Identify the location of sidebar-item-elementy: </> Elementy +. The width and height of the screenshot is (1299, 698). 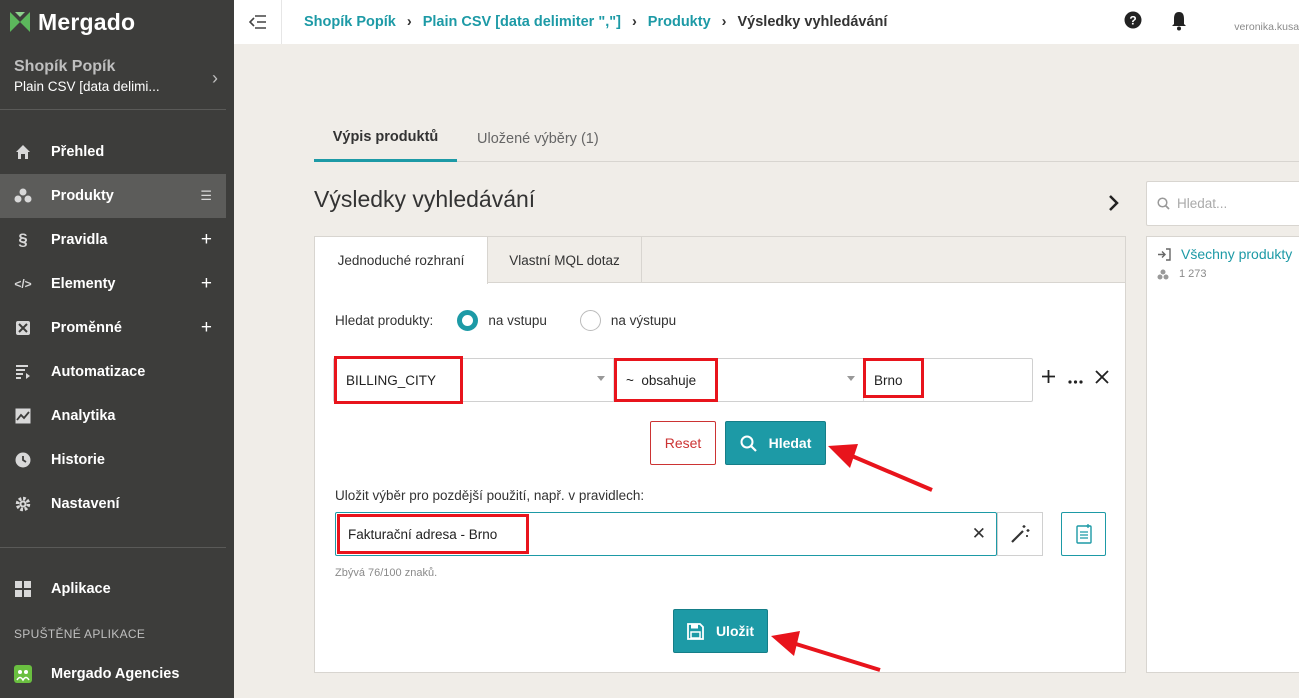
(113, 284).